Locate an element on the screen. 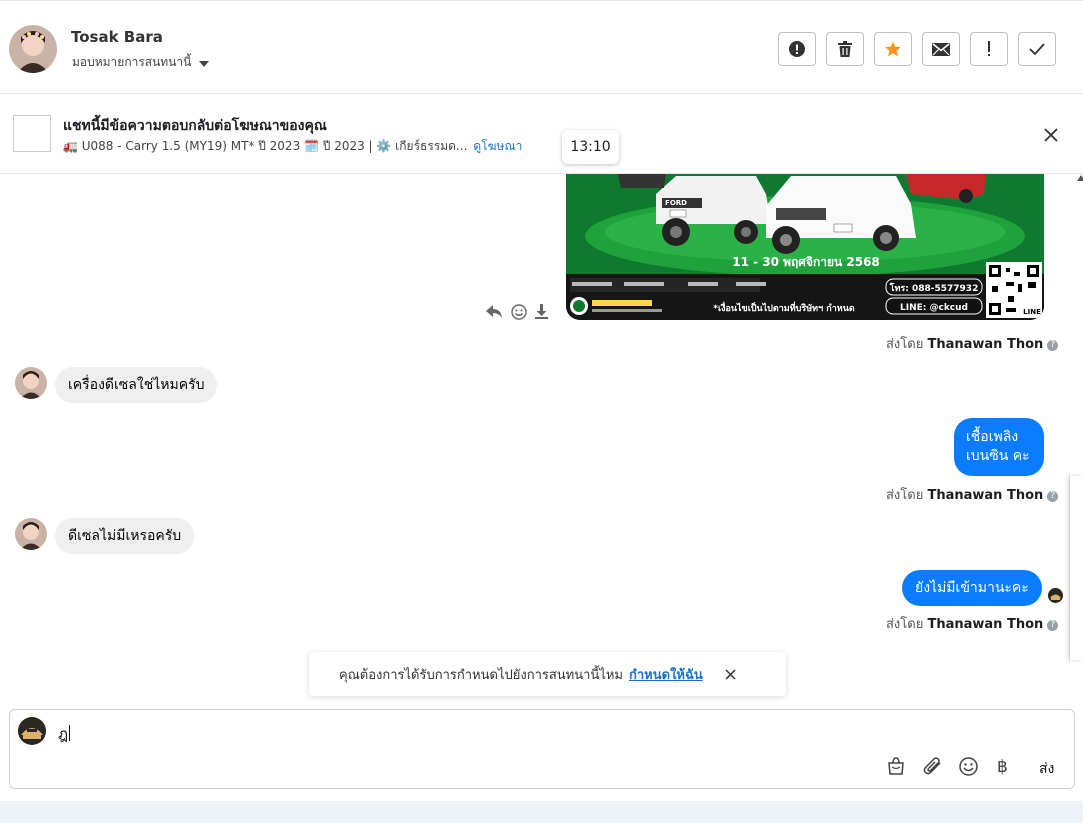 Image resolution: width=1083 pixels, height=823 pixels. mark-unread-button is located at coordinates (941, 49).